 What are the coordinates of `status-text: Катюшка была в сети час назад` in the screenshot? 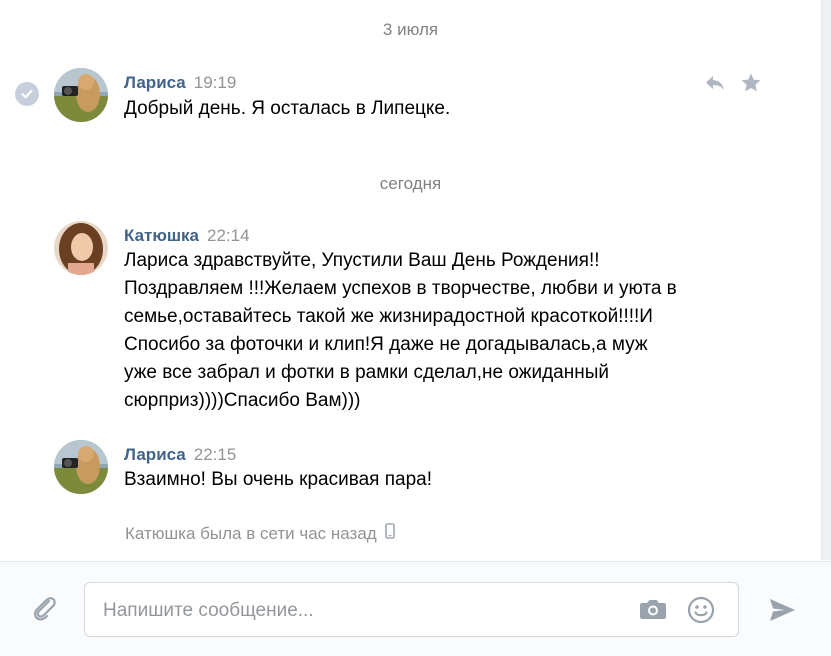 It's located at (251, 533).